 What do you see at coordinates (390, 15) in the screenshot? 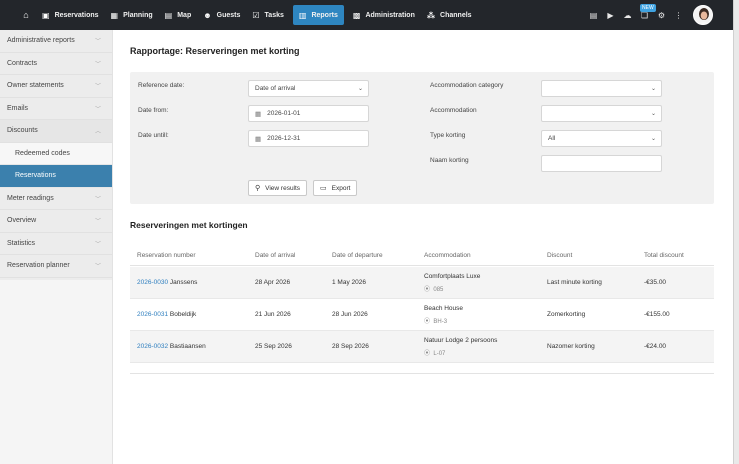
I see `nav-administration-label: Administration` at bounding box center [390, 15].